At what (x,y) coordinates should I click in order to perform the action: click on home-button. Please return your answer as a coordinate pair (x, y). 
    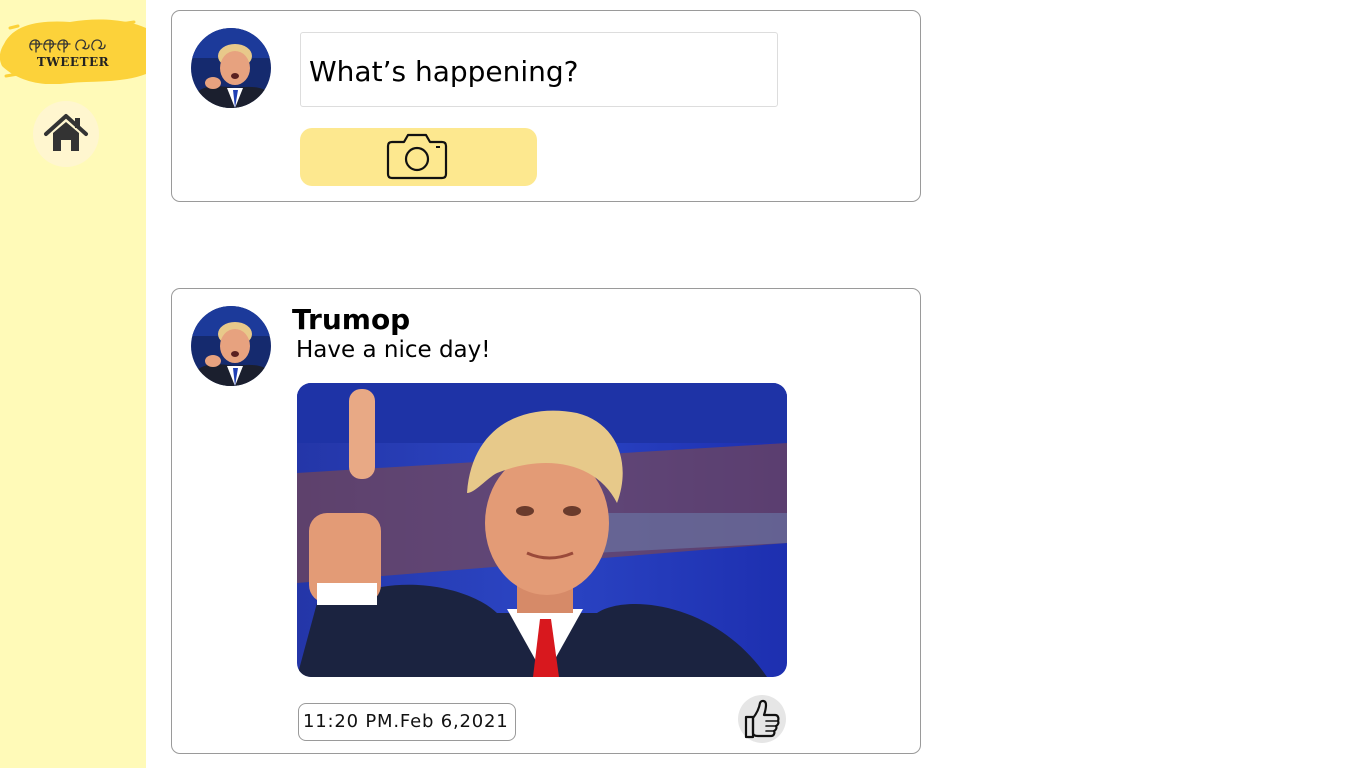
    Looking at the image, I should click on (66, 134).